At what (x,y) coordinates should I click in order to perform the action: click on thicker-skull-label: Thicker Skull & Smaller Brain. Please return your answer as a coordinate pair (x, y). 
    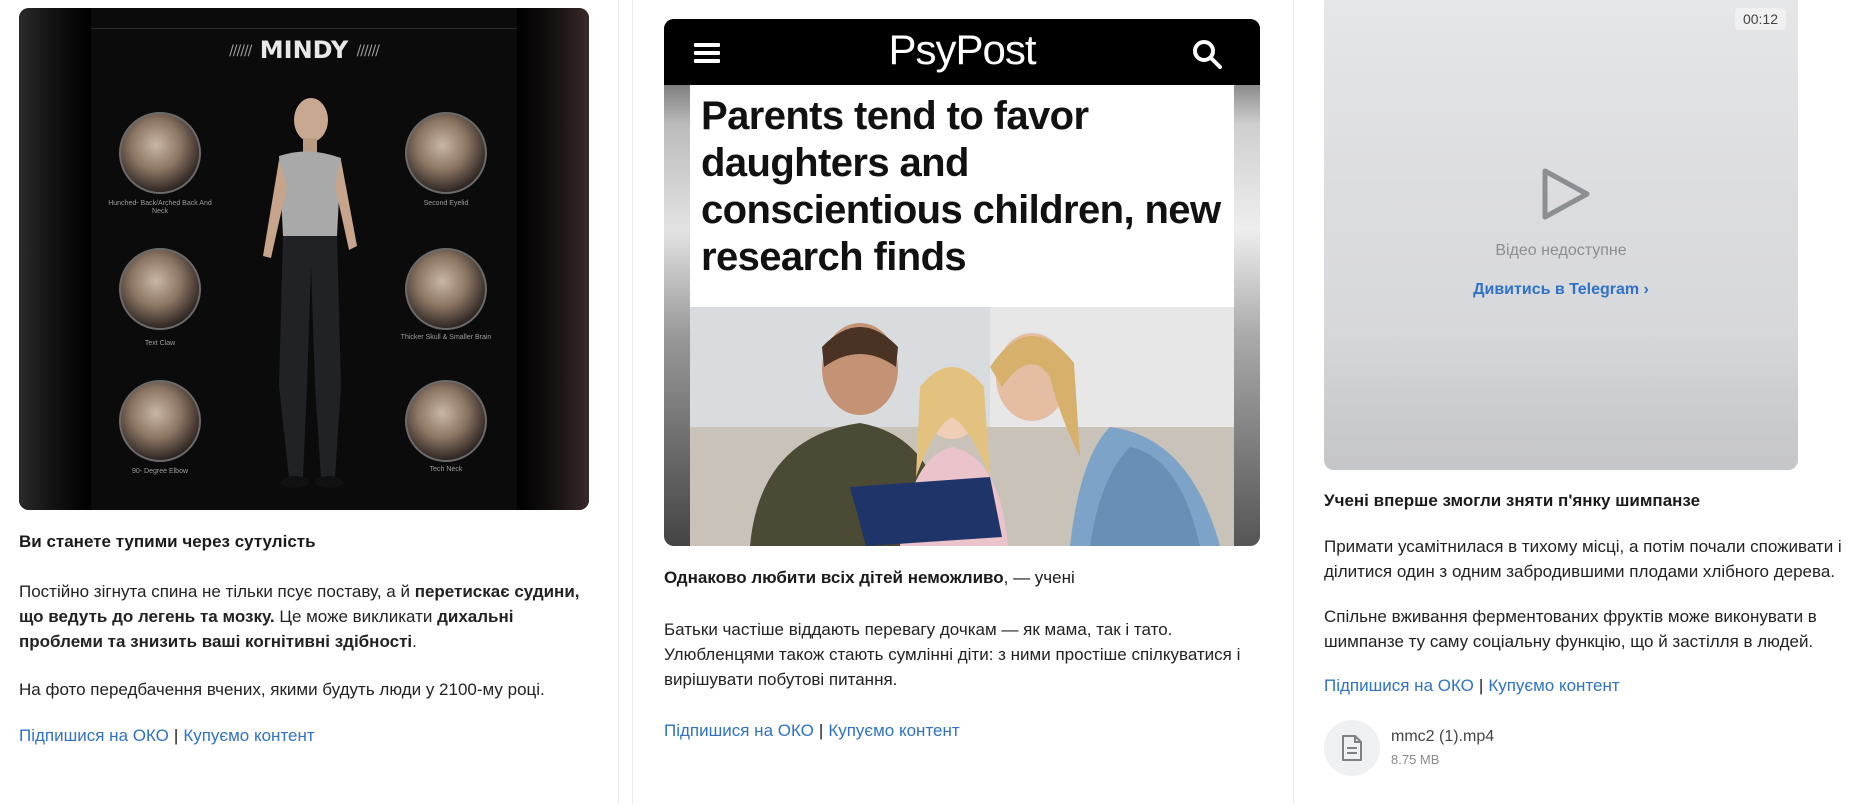
    Looking at the image, I should click on (446, 337).